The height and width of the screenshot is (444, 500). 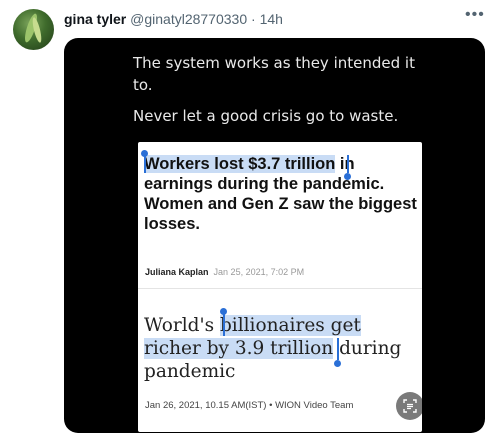 I want to click on author-handle: @ginatyl28770330, so click(x=188, y=19).